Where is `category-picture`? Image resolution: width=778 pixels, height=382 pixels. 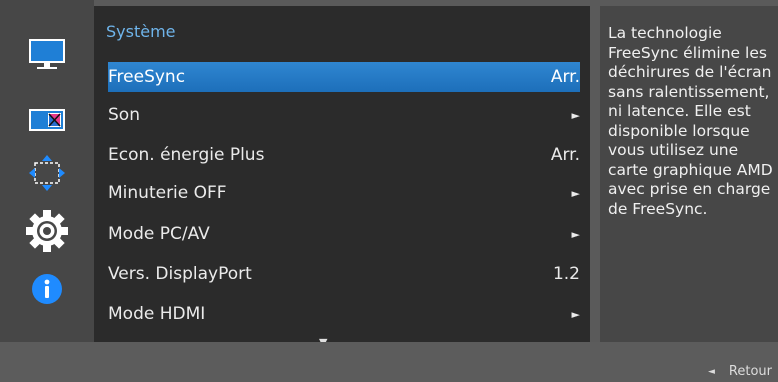 category-picture is located at coordinates (47, 54).